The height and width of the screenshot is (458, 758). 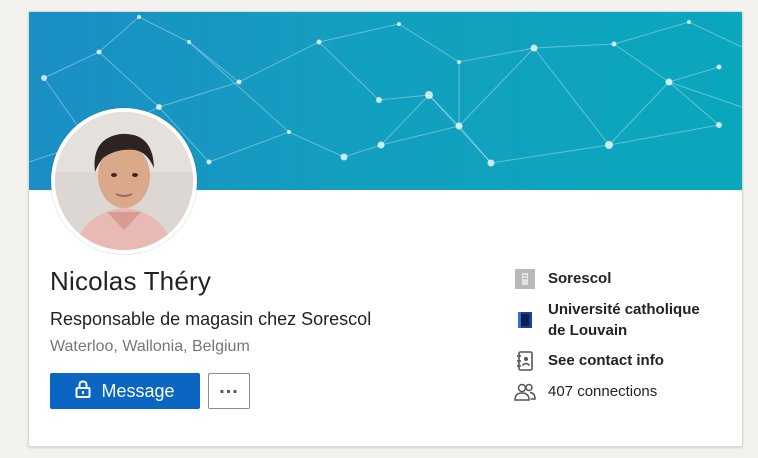 What do you see at coordinates (603, 391) in the screenshot?
I see `connections-count: 407 connections` at bounding box center [603, 391].